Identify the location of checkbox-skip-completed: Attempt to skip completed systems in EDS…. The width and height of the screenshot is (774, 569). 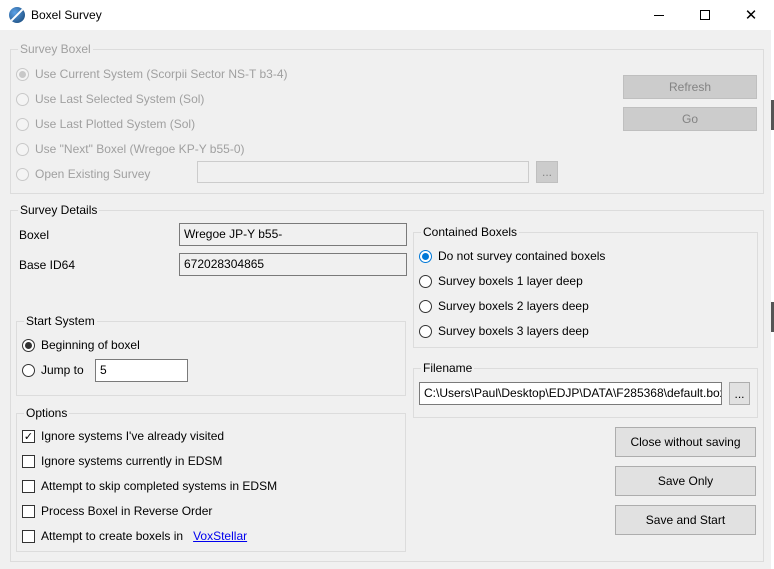
(149, 486).